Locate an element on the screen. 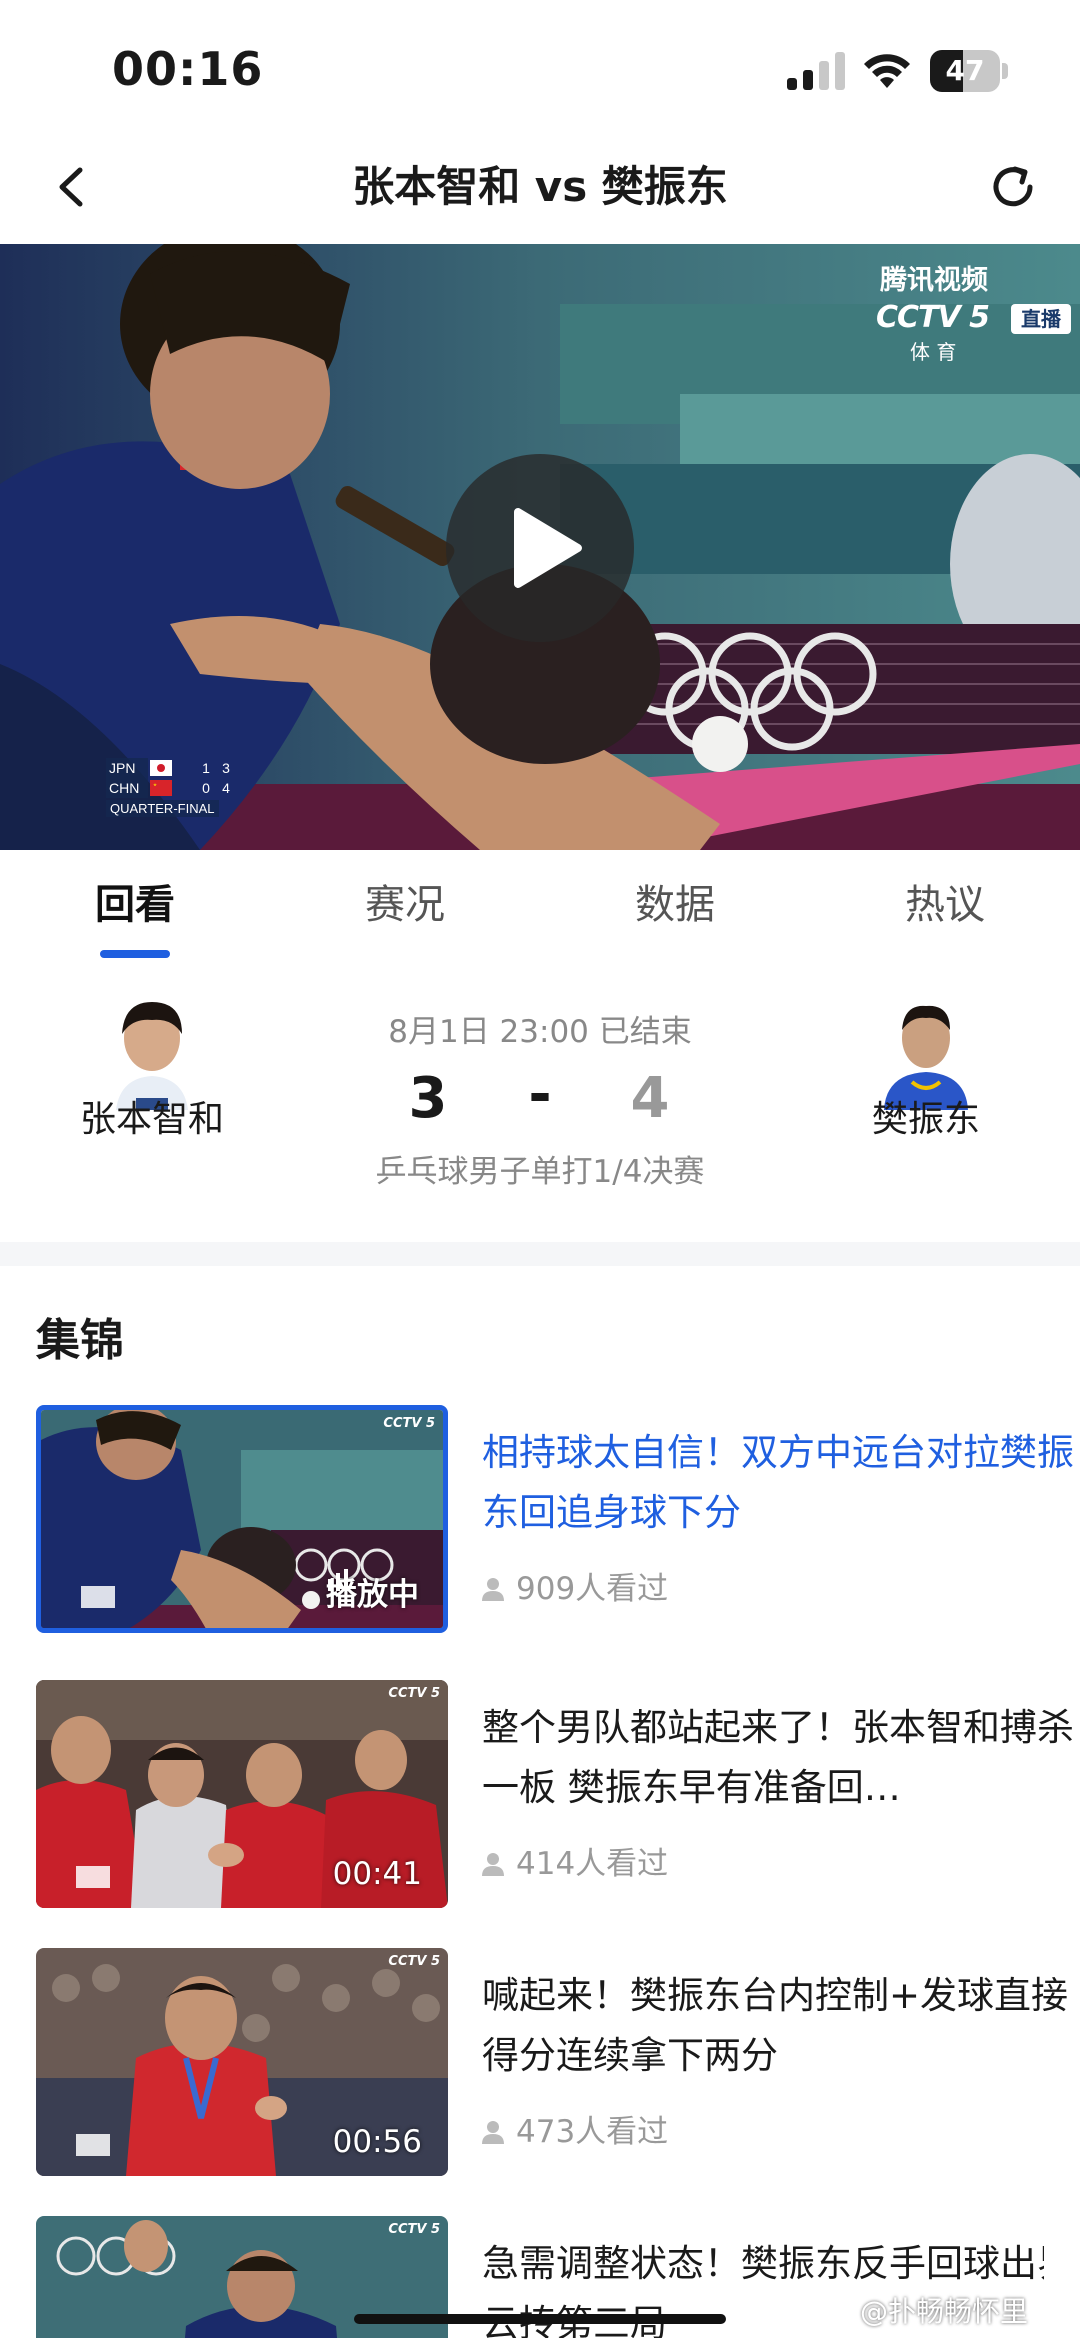 Image resolution: width=1080 pixels, height=2338 pixels. tab-discussion: 热议 is located at coordinates (945, 908).